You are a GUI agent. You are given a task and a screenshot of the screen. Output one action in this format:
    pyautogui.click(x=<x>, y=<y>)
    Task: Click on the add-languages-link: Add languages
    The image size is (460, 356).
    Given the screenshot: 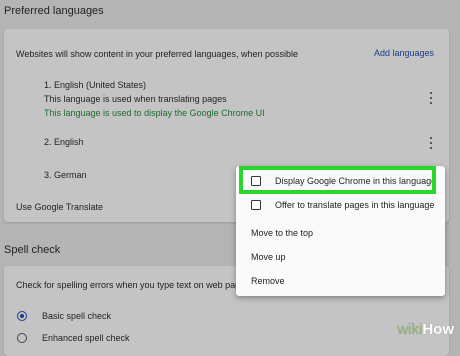 What is the action you would take?
    pyautogui.click(x=404, y=53)
    